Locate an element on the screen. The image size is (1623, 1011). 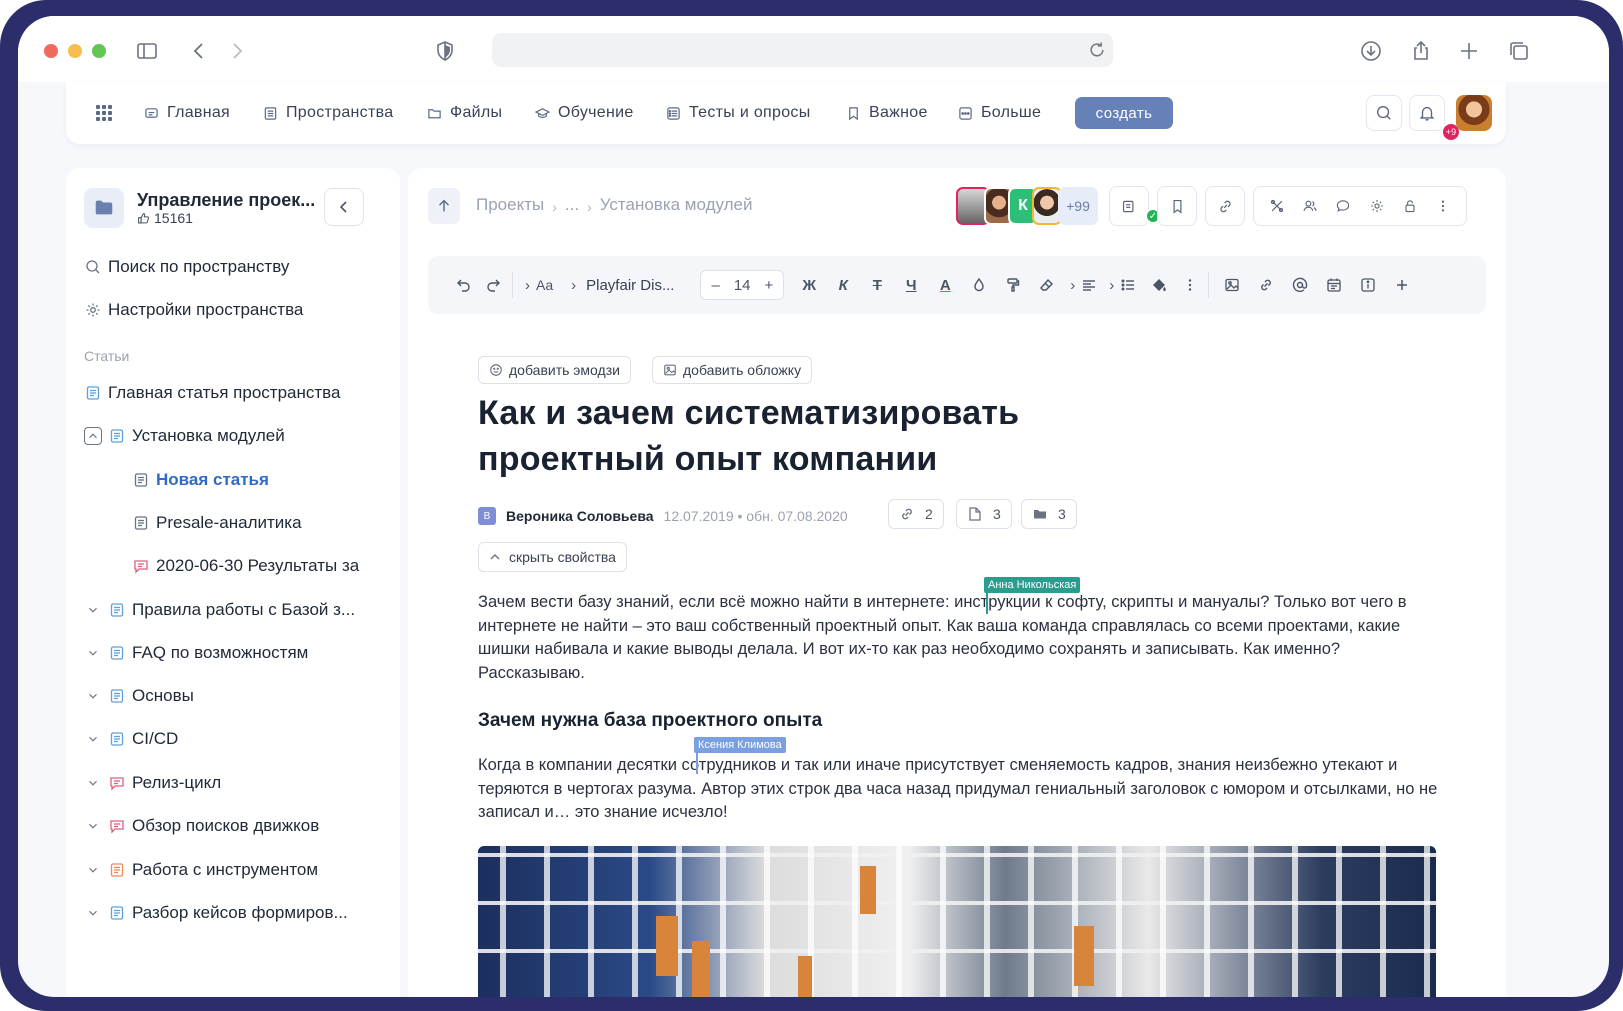
shield-icon is located at coordinates (445, 51).